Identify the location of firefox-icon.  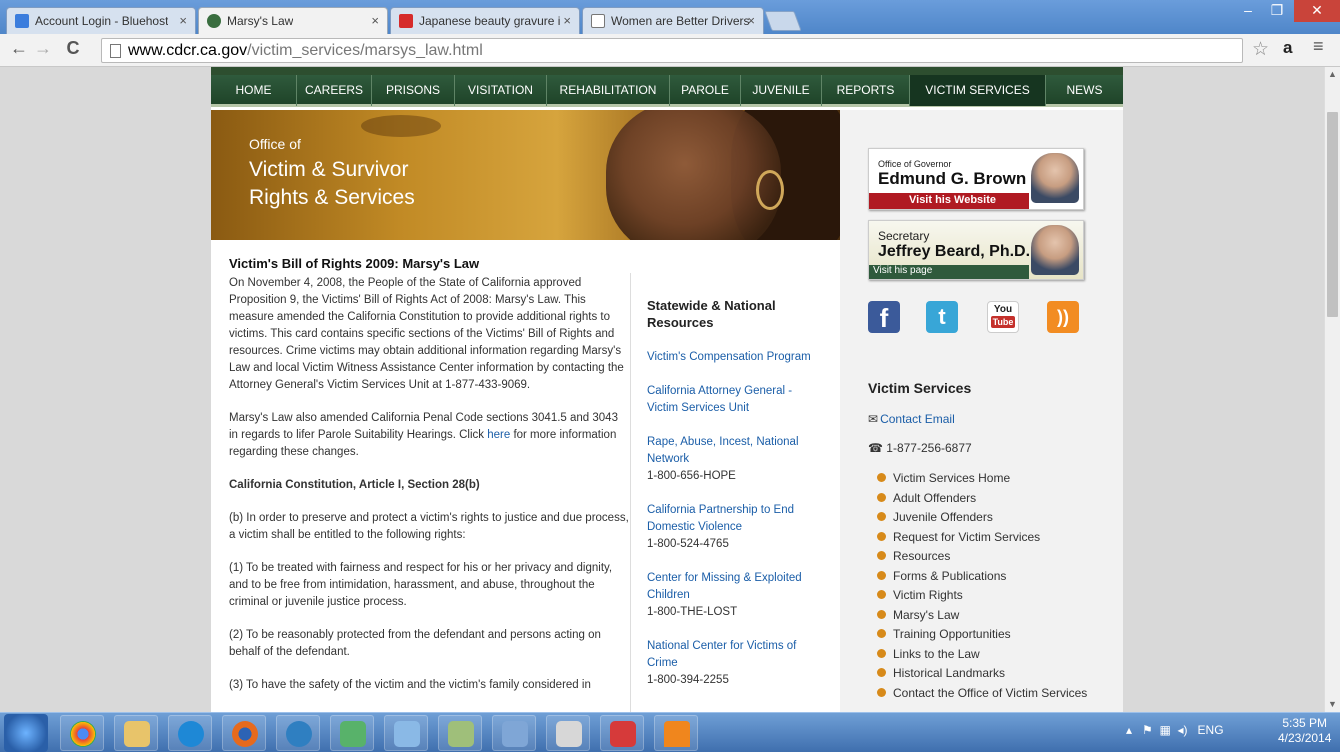
(244, 733).